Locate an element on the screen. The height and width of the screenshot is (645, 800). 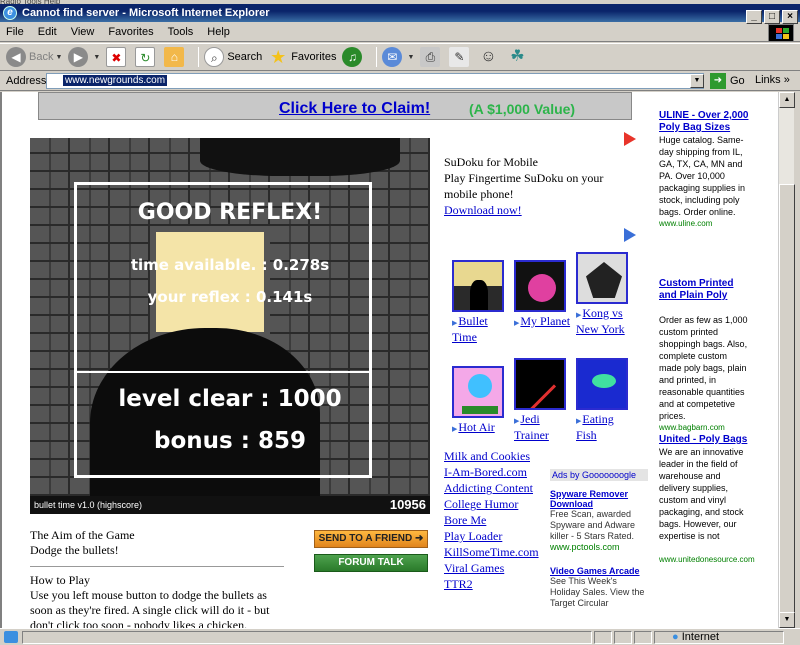
menu-edit: Edit is located at coordinates (47, 32).